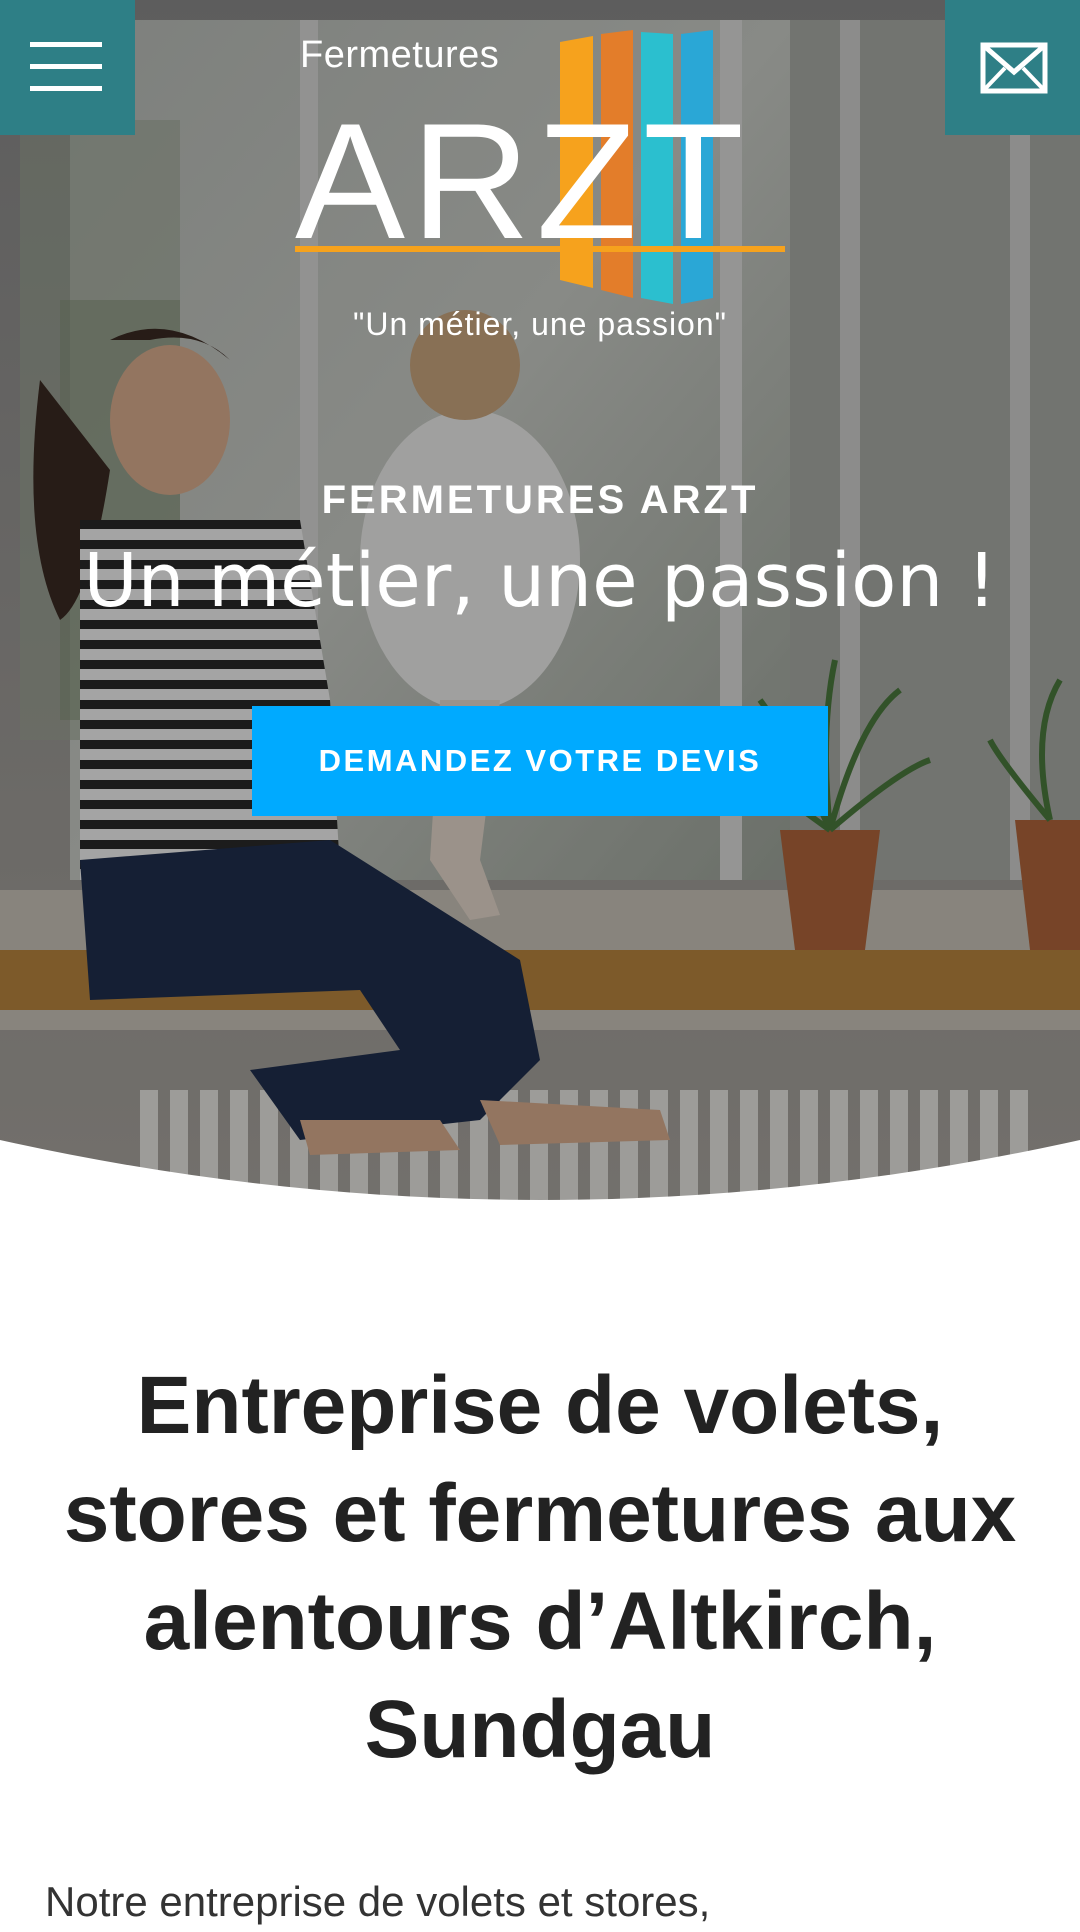 Image resolution: width=1080 pixels, height=1932 pixels. Describe the element at coordinates (539, 324) in the screenshot. I see `logo-slogan: "Un métier, une passion"` at that location.